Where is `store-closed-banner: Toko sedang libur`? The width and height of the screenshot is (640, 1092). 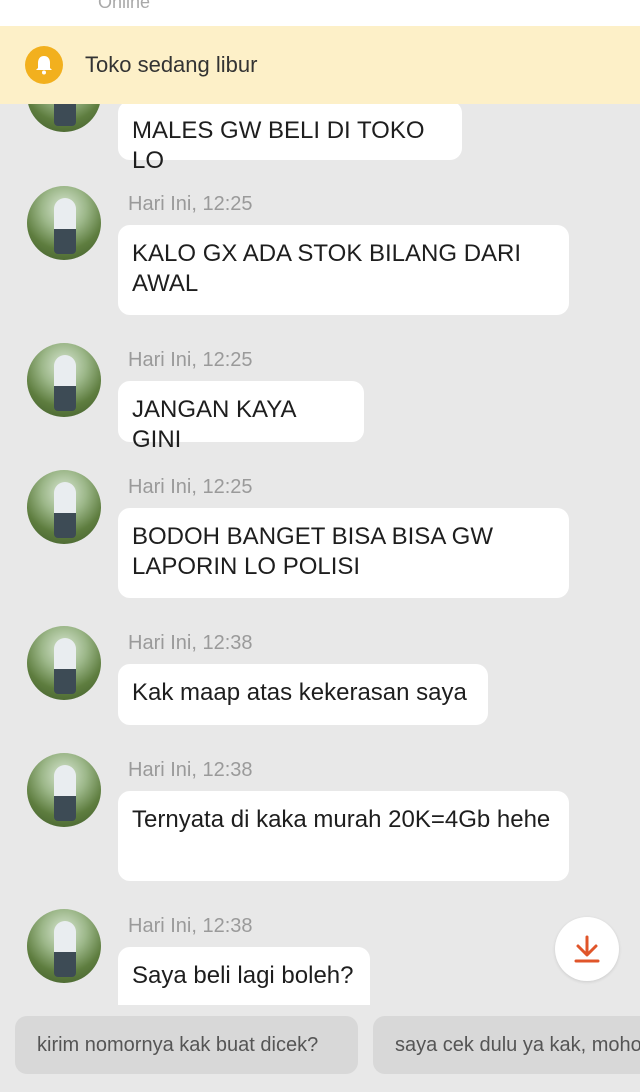 store-closed-banner: Toko sedang libur is located at coordinates (320, 65).